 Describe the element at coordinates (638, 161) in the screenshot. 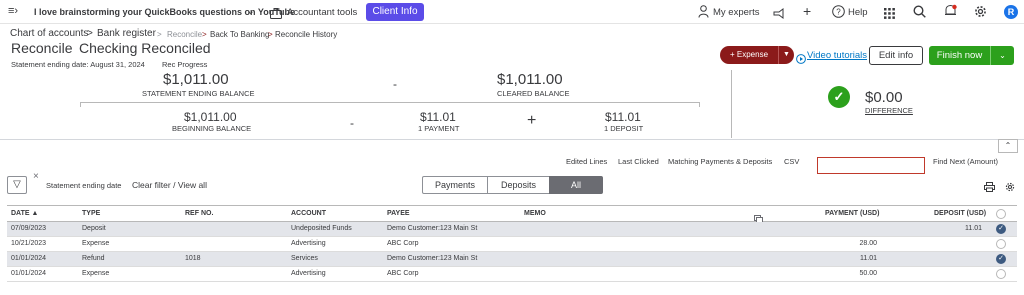

I see `last-clicked-link: Last Clicked` at that location.